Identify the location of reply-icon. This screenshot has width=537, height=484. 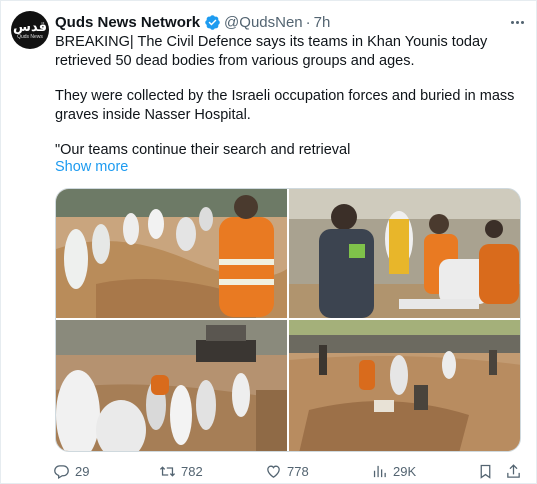
(61, 471).